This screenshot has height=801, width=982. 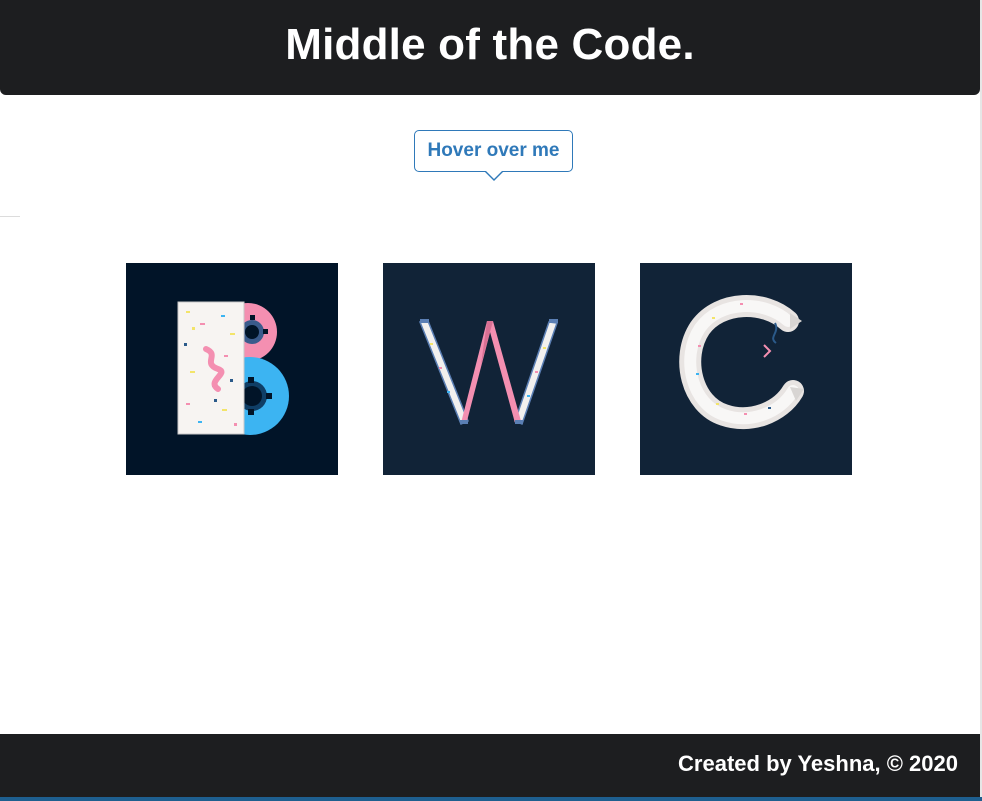 I want to click on page-header: Middle of the Code., so click(x=490, y=47).